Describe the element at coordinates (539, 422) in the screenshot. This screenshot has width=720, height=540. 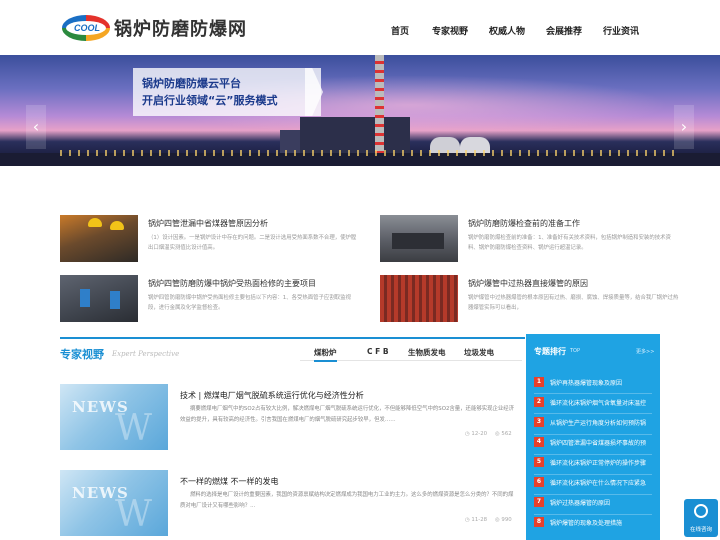
I see `rank-number: 3` at that location.